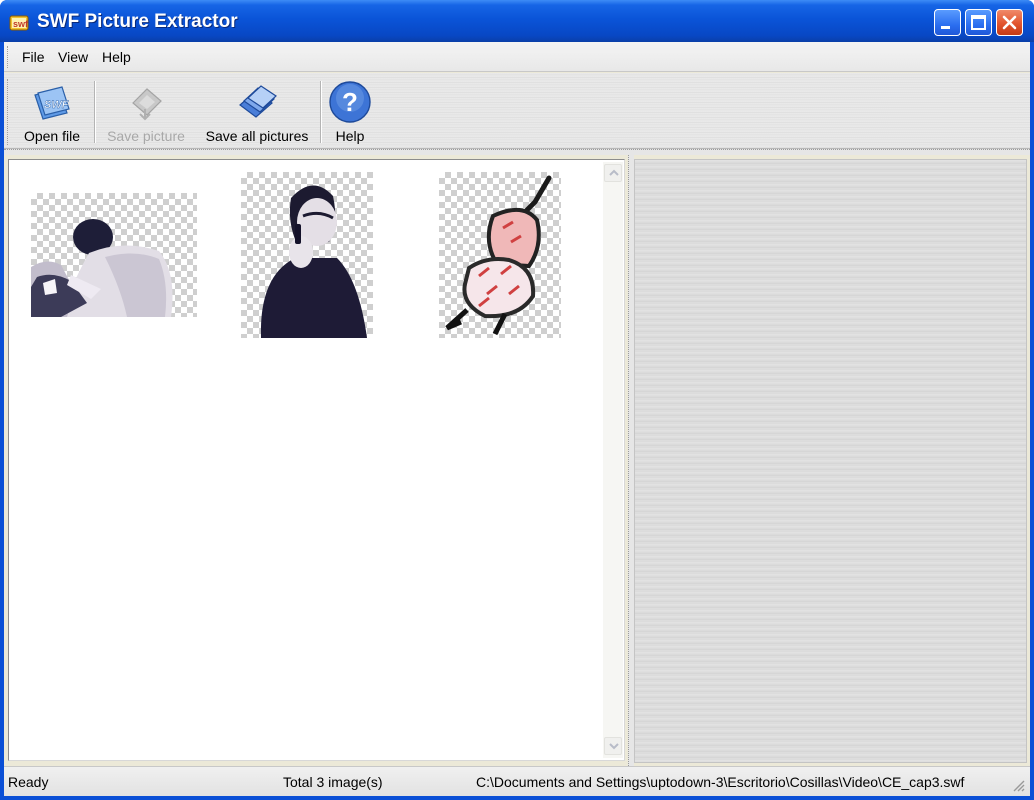 The height and width of the screenshot is (800, 1034). I want to click on menubar-grip, so click(8, 57).